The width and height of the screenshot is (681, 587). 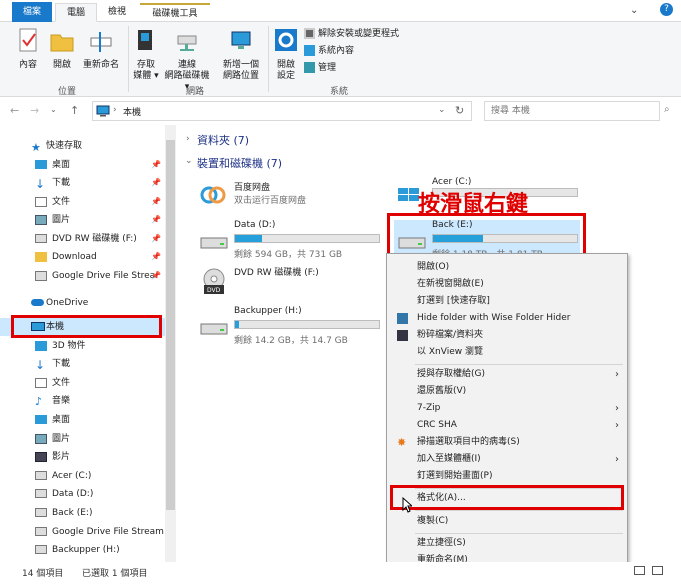 I want to click on add-network-location-button: 新增一個 網路位置, so click(x=241, y=55).